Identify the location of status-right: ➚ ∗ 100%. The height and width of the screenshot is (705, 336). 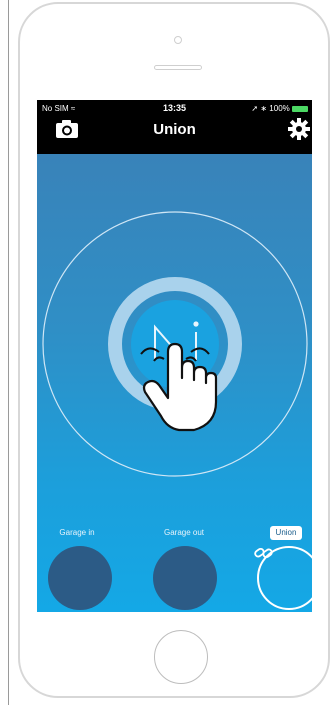
(279, 108).